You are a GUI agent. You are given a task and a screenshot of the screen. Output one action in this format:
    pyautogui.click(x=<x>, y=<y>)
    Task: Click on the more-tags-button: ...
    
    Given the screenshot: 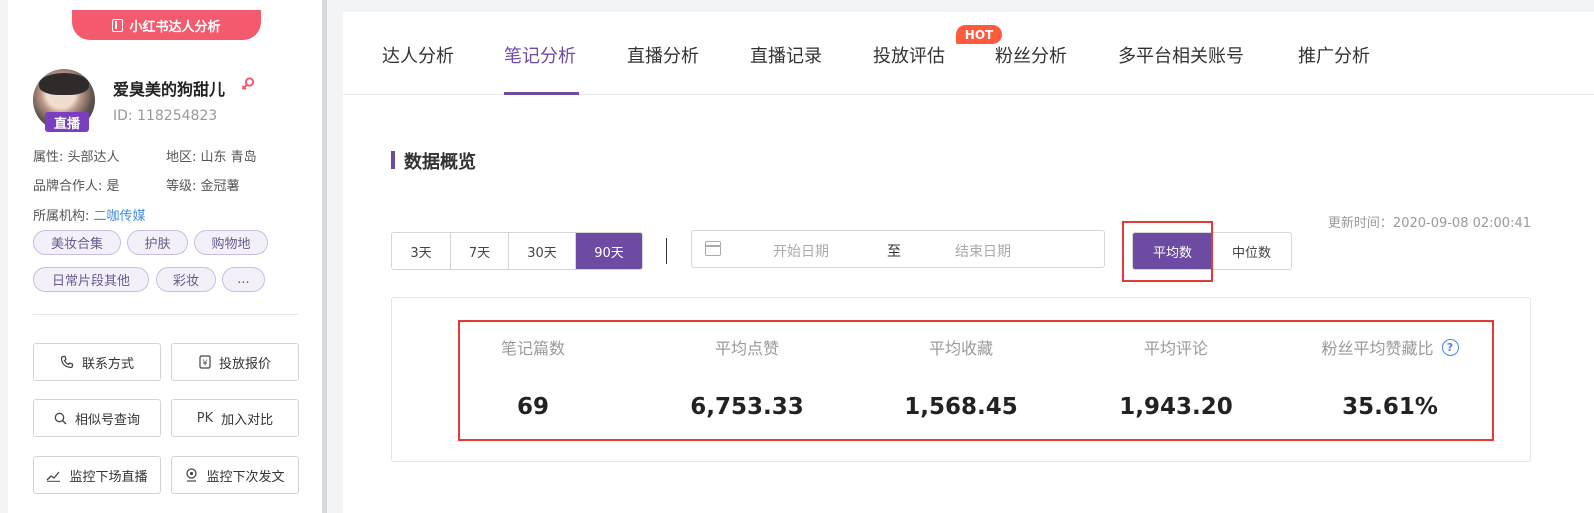 What is the action you would take?
    pyautogui.click(x=243, y=279)
    